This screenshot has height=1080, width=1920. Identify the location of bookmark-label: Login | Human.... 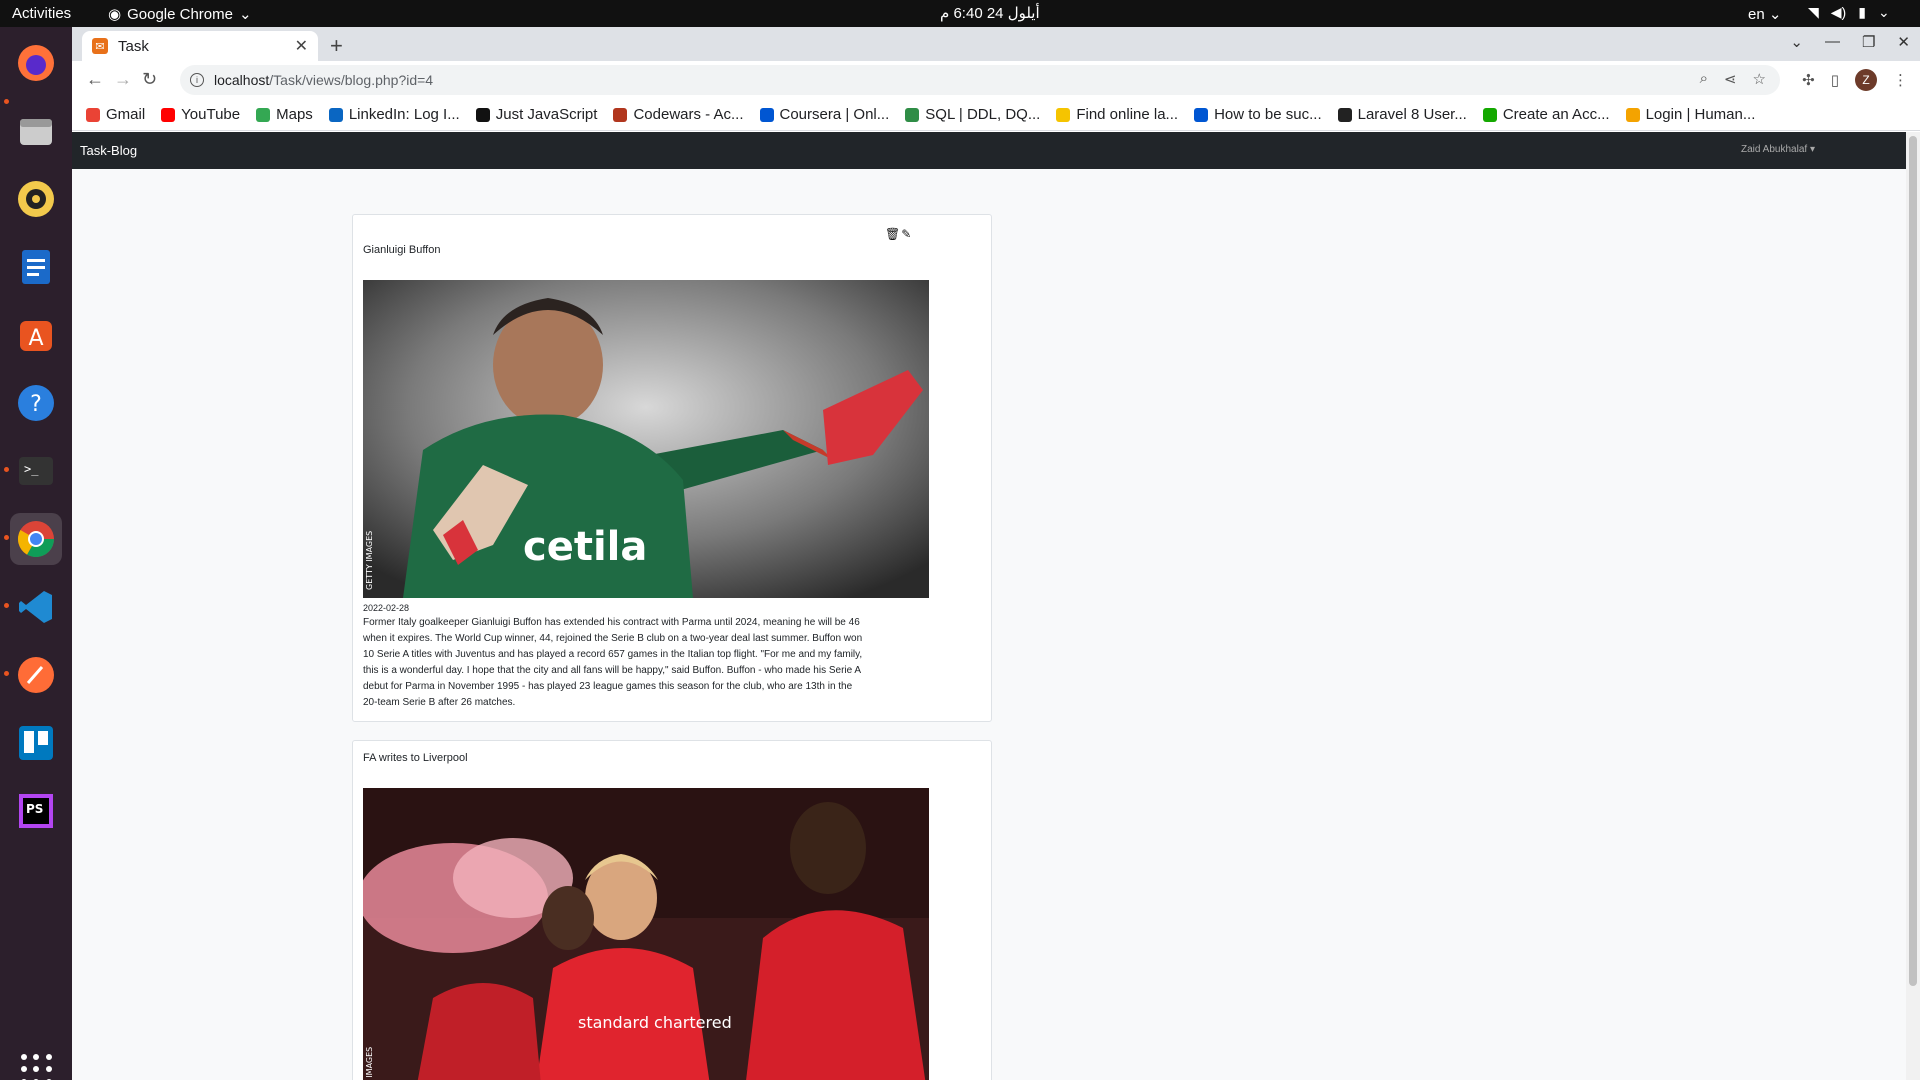
(1700, 114).